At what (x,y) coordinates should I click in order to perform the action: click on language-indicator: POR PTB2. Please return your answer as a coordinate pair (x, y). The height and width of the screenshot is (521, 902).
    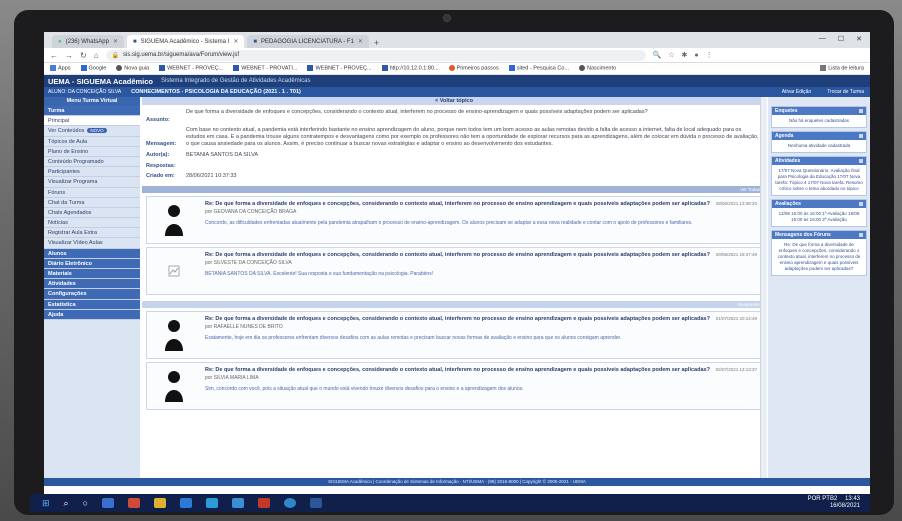
    Looking at the image, I should click on (823, 499).